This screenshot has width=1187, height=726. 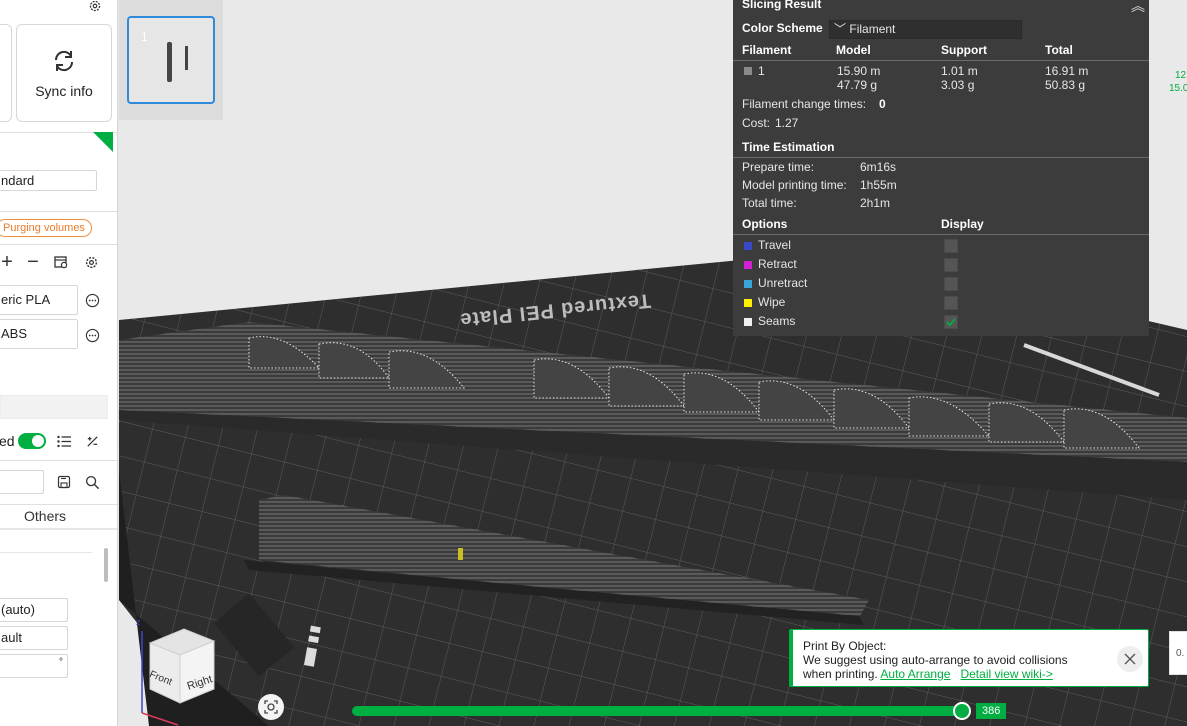 What do you see at coordinates (964, 50) in the screenshot?
I see `col-support: Support` at bounding box center [964, 50].